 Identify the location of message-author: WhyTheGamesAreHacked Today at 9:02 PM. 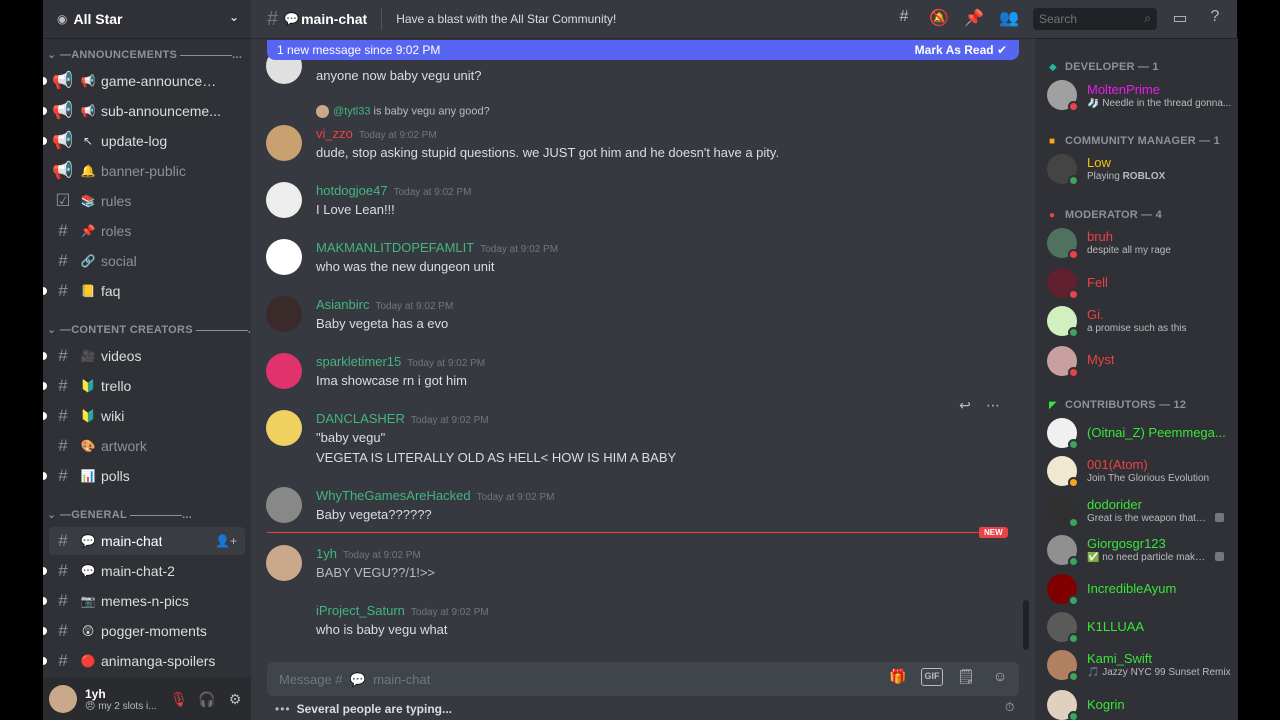
(435, 495).